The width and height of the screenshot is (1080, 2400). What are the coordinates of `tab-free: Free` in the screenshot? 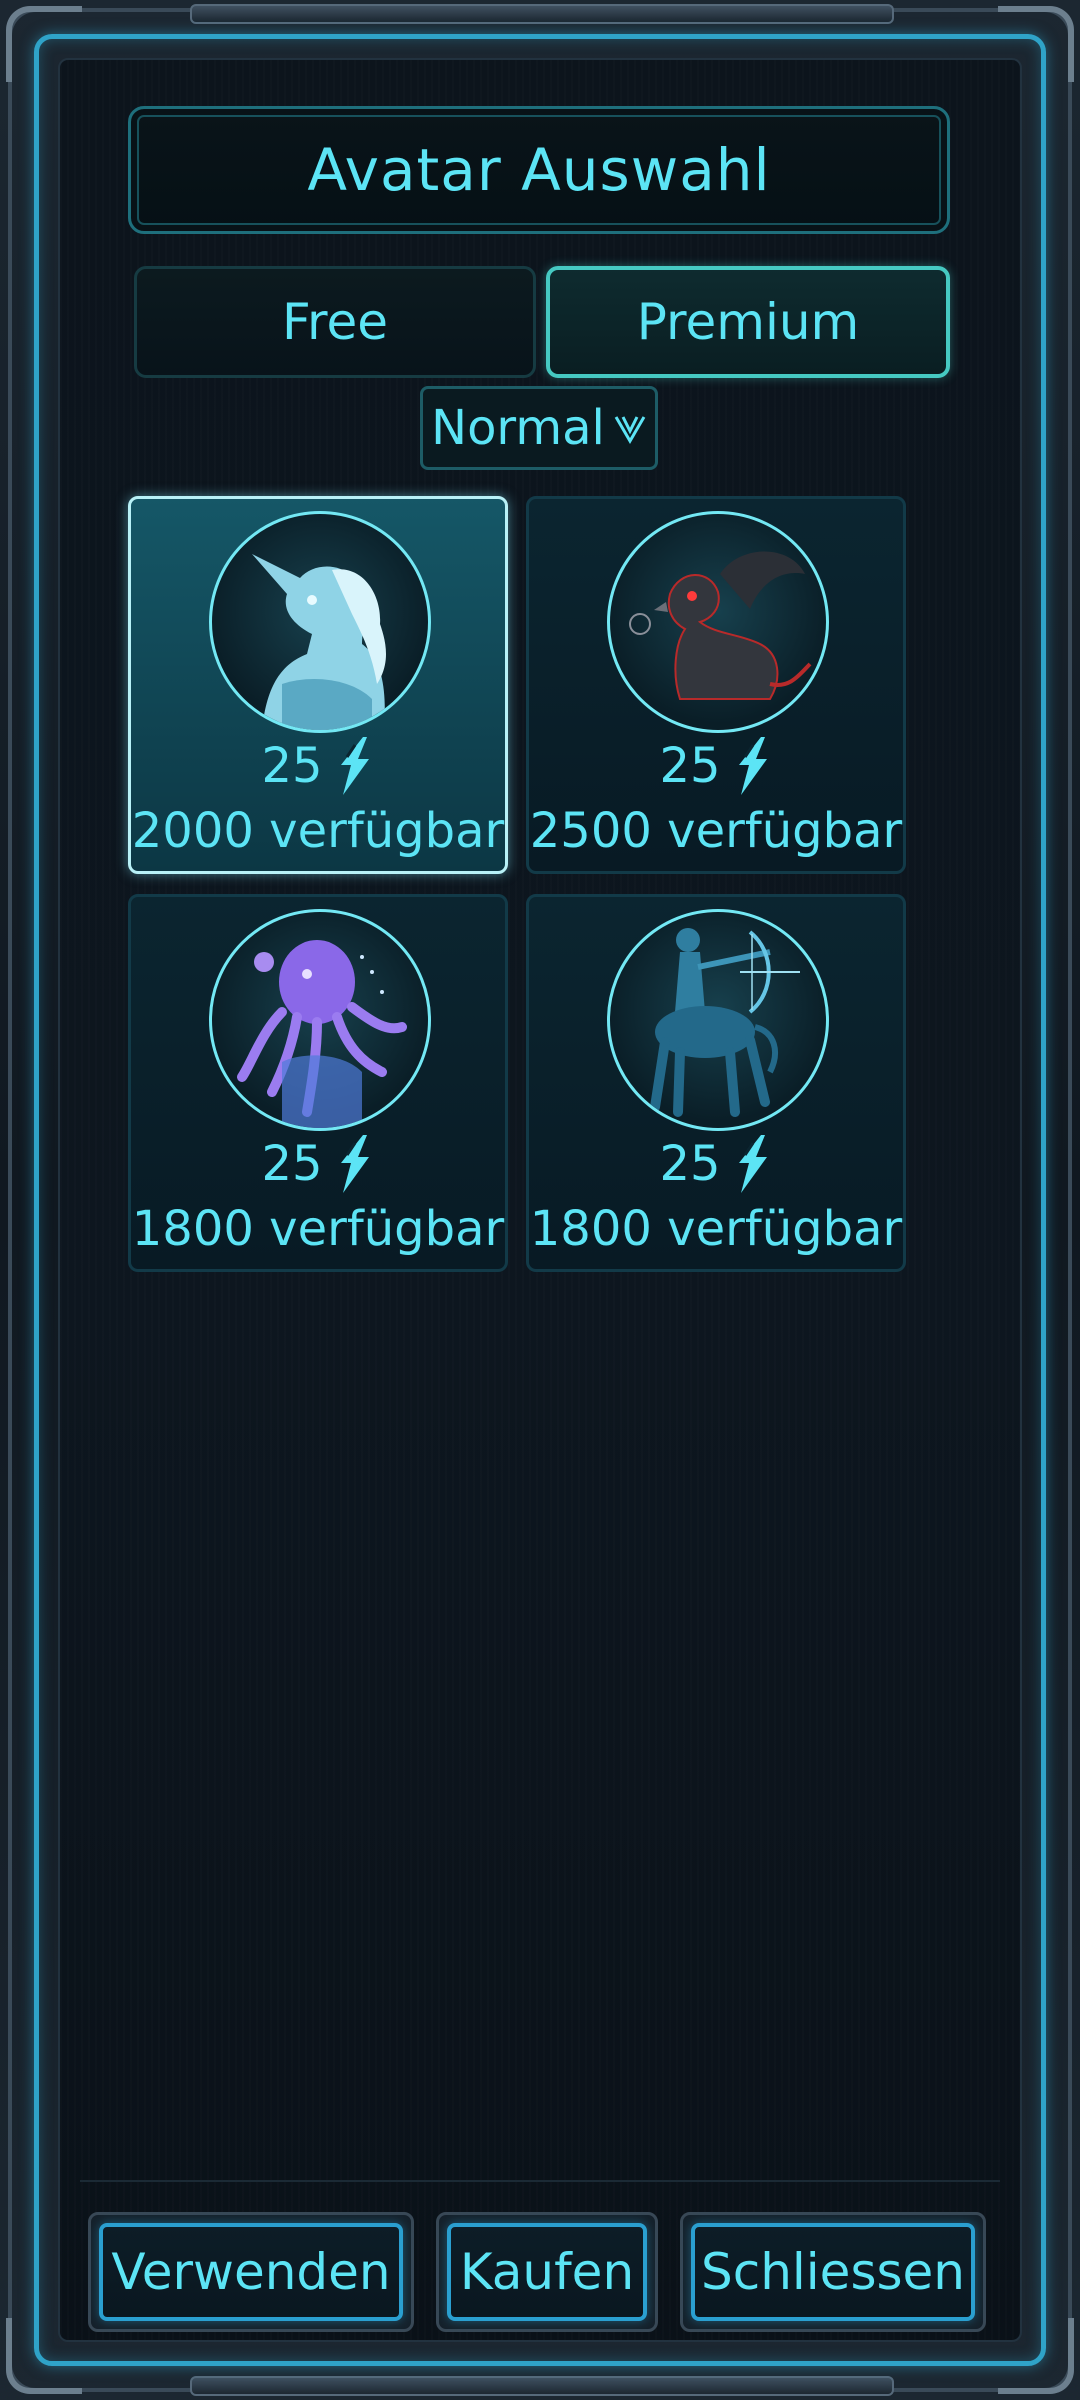 It's located at (335, 322).